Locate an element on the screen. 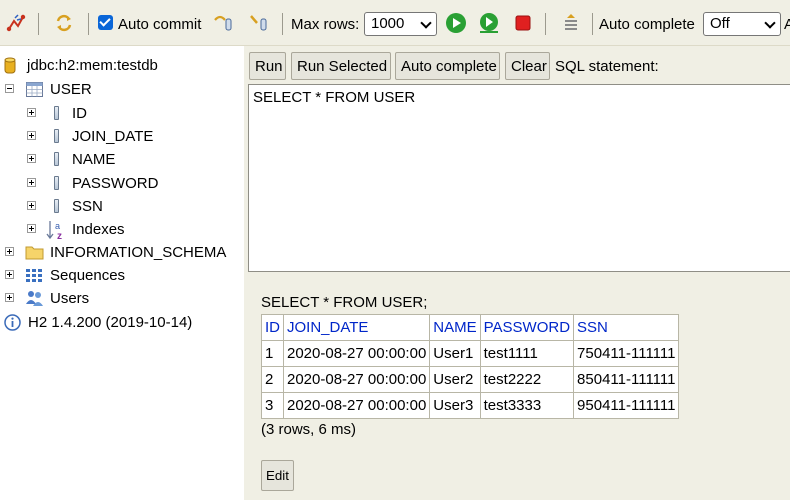 Image resolution: width=790 pixels, height=500 pixels. column-header-join-date: JOIN_DATE is located at coordinates (356, 327).